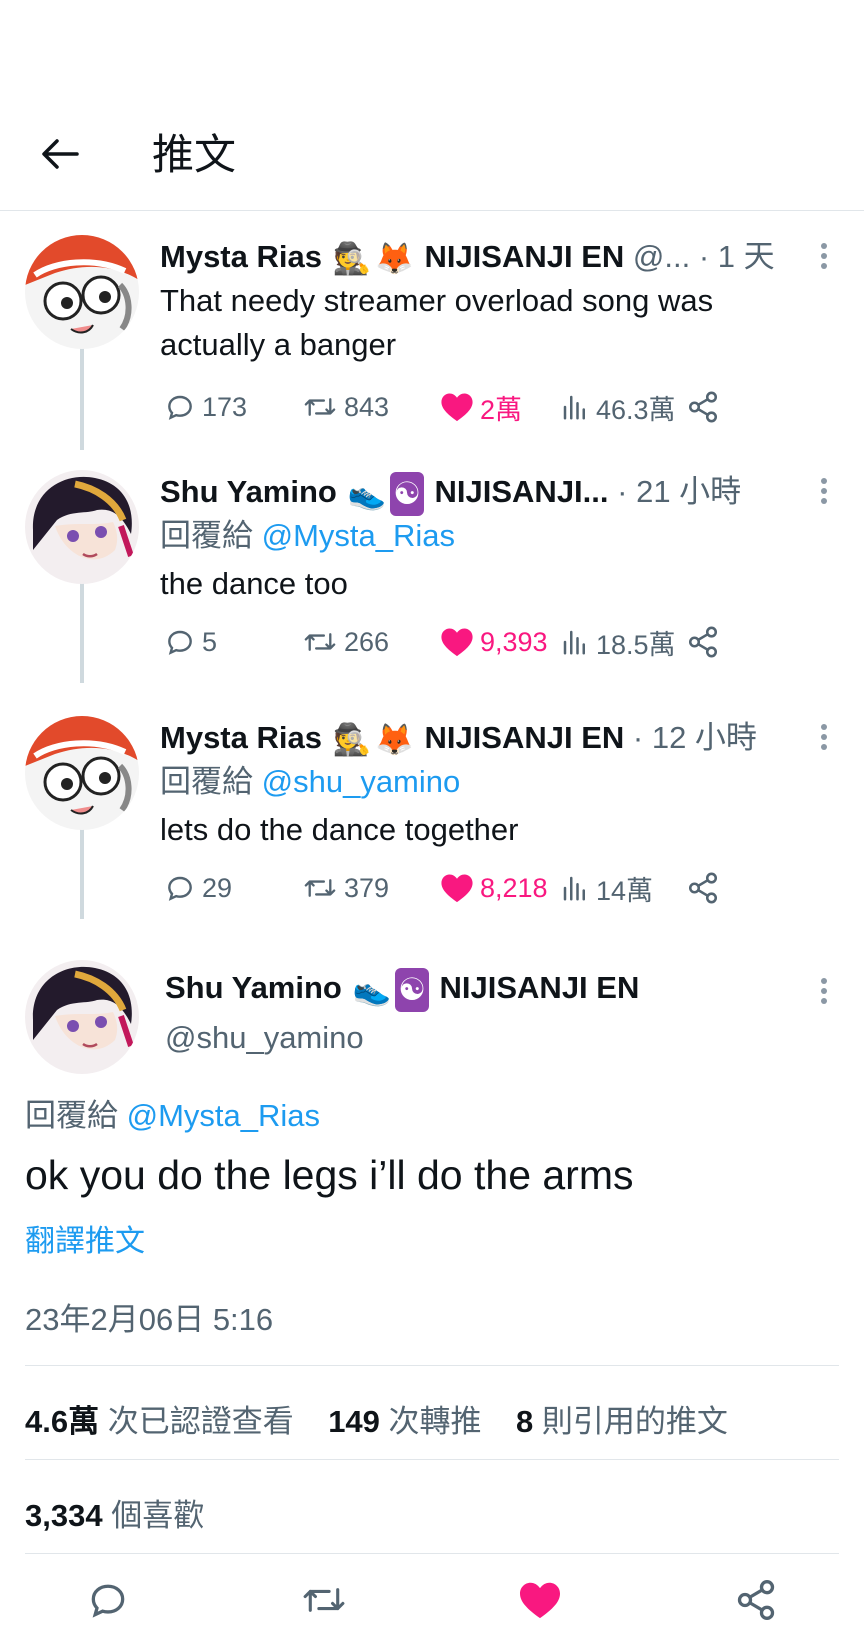 The width and height of the screenshot is (864, 1647). I want to click on views-button: 14萬, so click(606, 888).